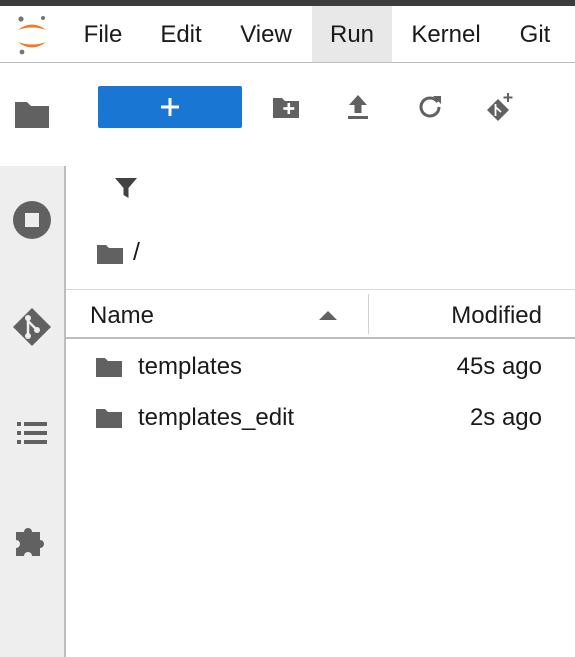 This screenshot has width=575, height=657. I want to click on extension-puzzle-icon, so click(32, 540).